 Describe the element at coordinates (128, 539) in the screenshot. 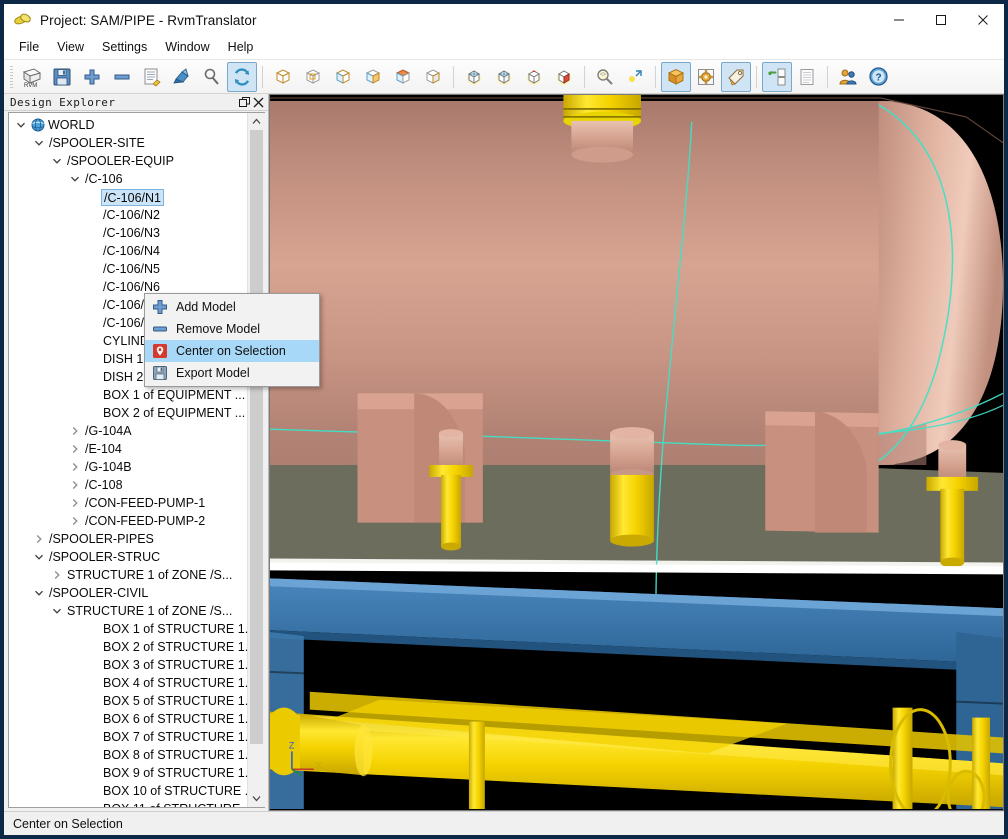

I see `tree-item: /SPOOLER-PIPES` at that location.